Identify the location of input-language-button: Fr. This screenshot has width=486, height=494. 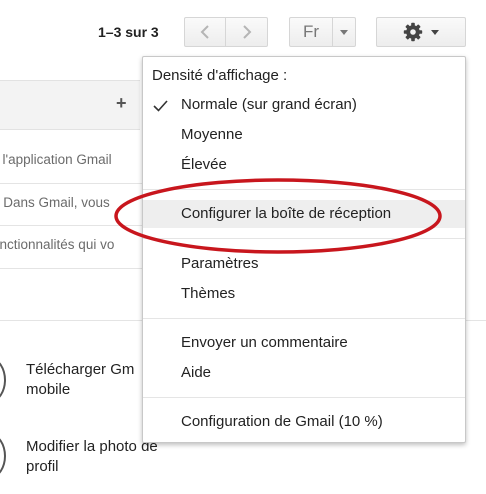
(311, 32).